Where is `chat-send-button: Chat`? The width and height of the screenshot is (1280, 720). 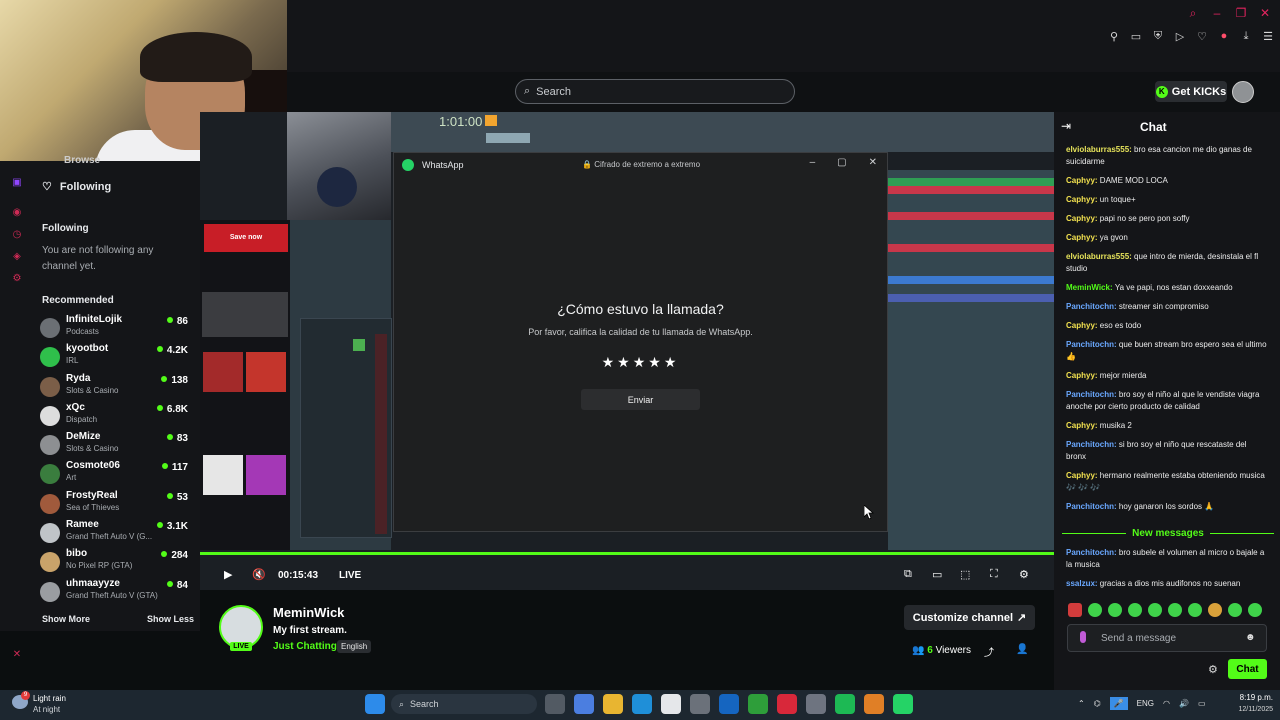 chat-send-button: Chat is located at coordinates (1247, 669).